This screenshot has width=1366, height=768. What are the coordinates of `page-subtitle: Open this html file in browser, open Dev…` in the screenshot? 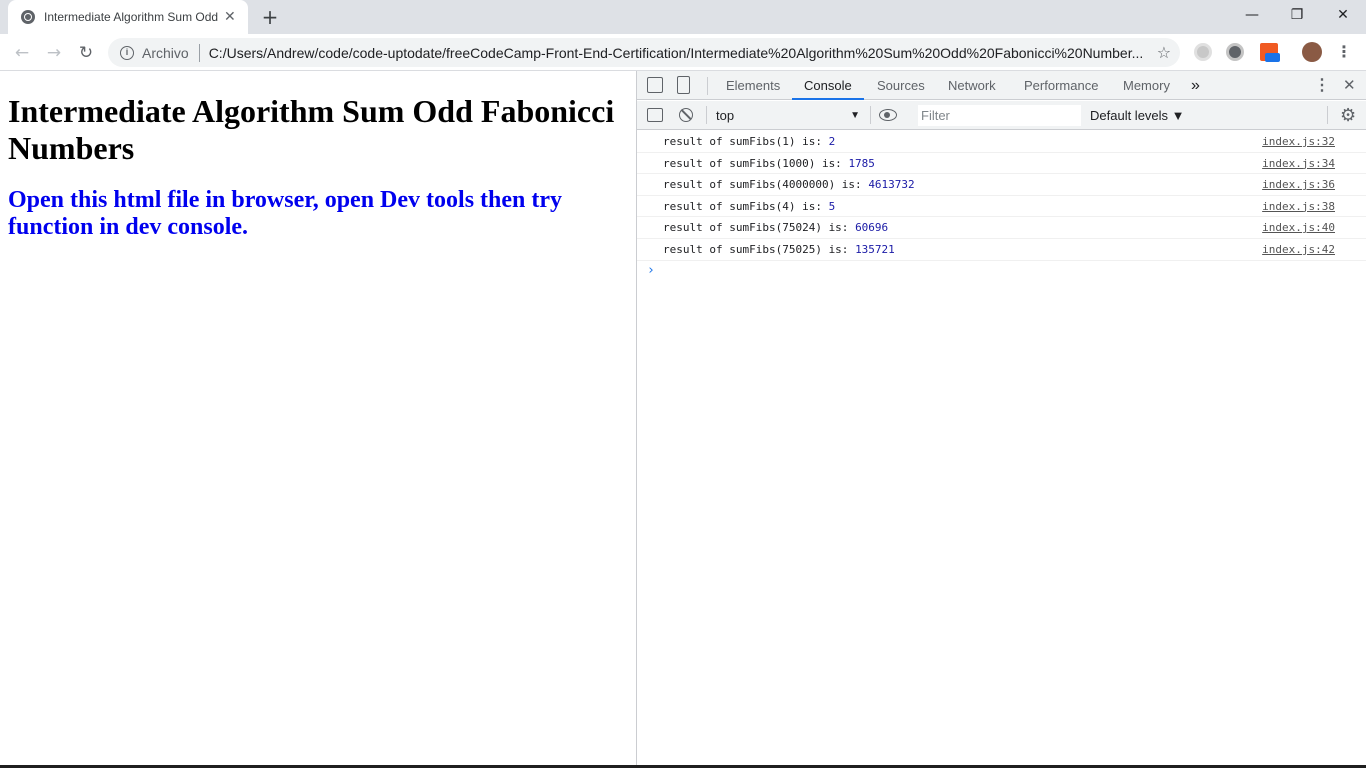 It's located at (285, 213).